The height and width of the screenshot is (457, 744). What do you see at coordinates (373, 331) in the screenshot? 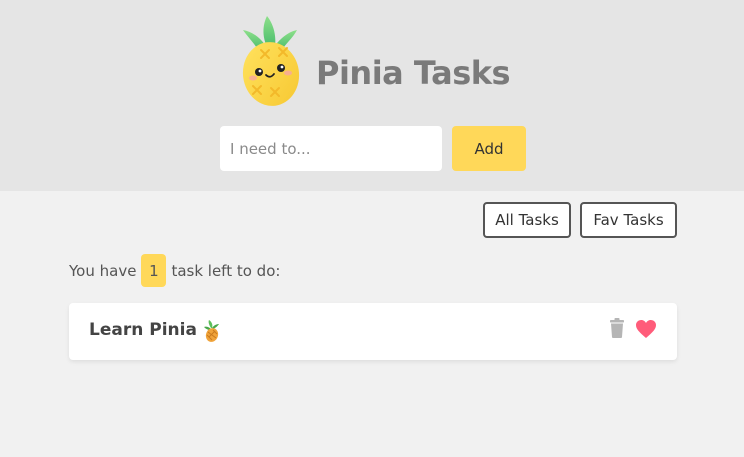
I see `task-item: Learn Pinia` at bounding box center [373, 331].